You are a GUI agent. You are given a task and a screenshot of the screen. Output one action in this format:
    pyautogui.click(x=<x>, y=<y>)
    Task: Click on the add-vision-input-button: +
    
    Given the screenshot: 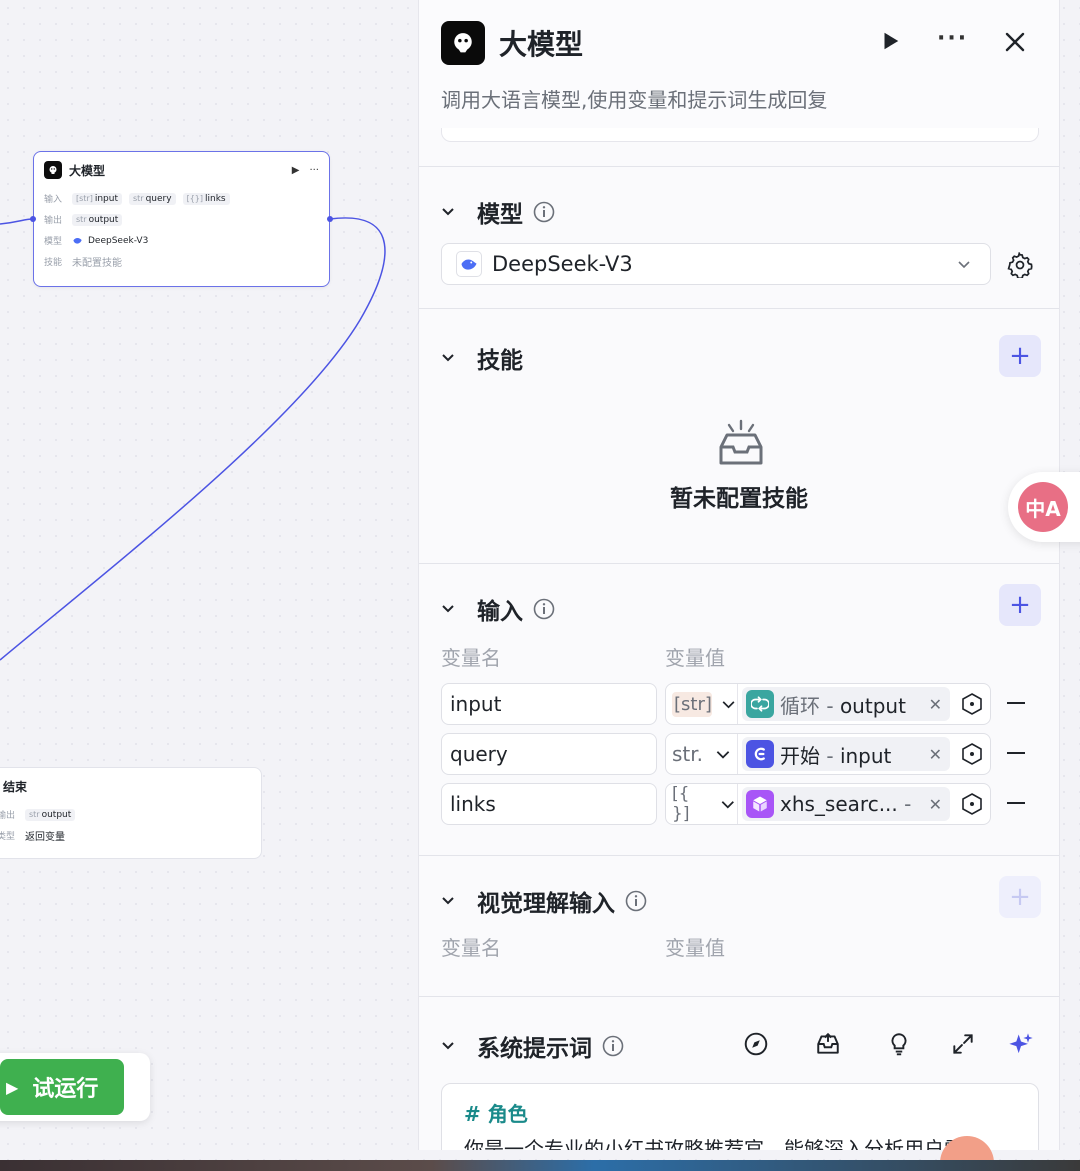 What is the action you would take?
    pyautogui.click(x=1020, y=897)
    